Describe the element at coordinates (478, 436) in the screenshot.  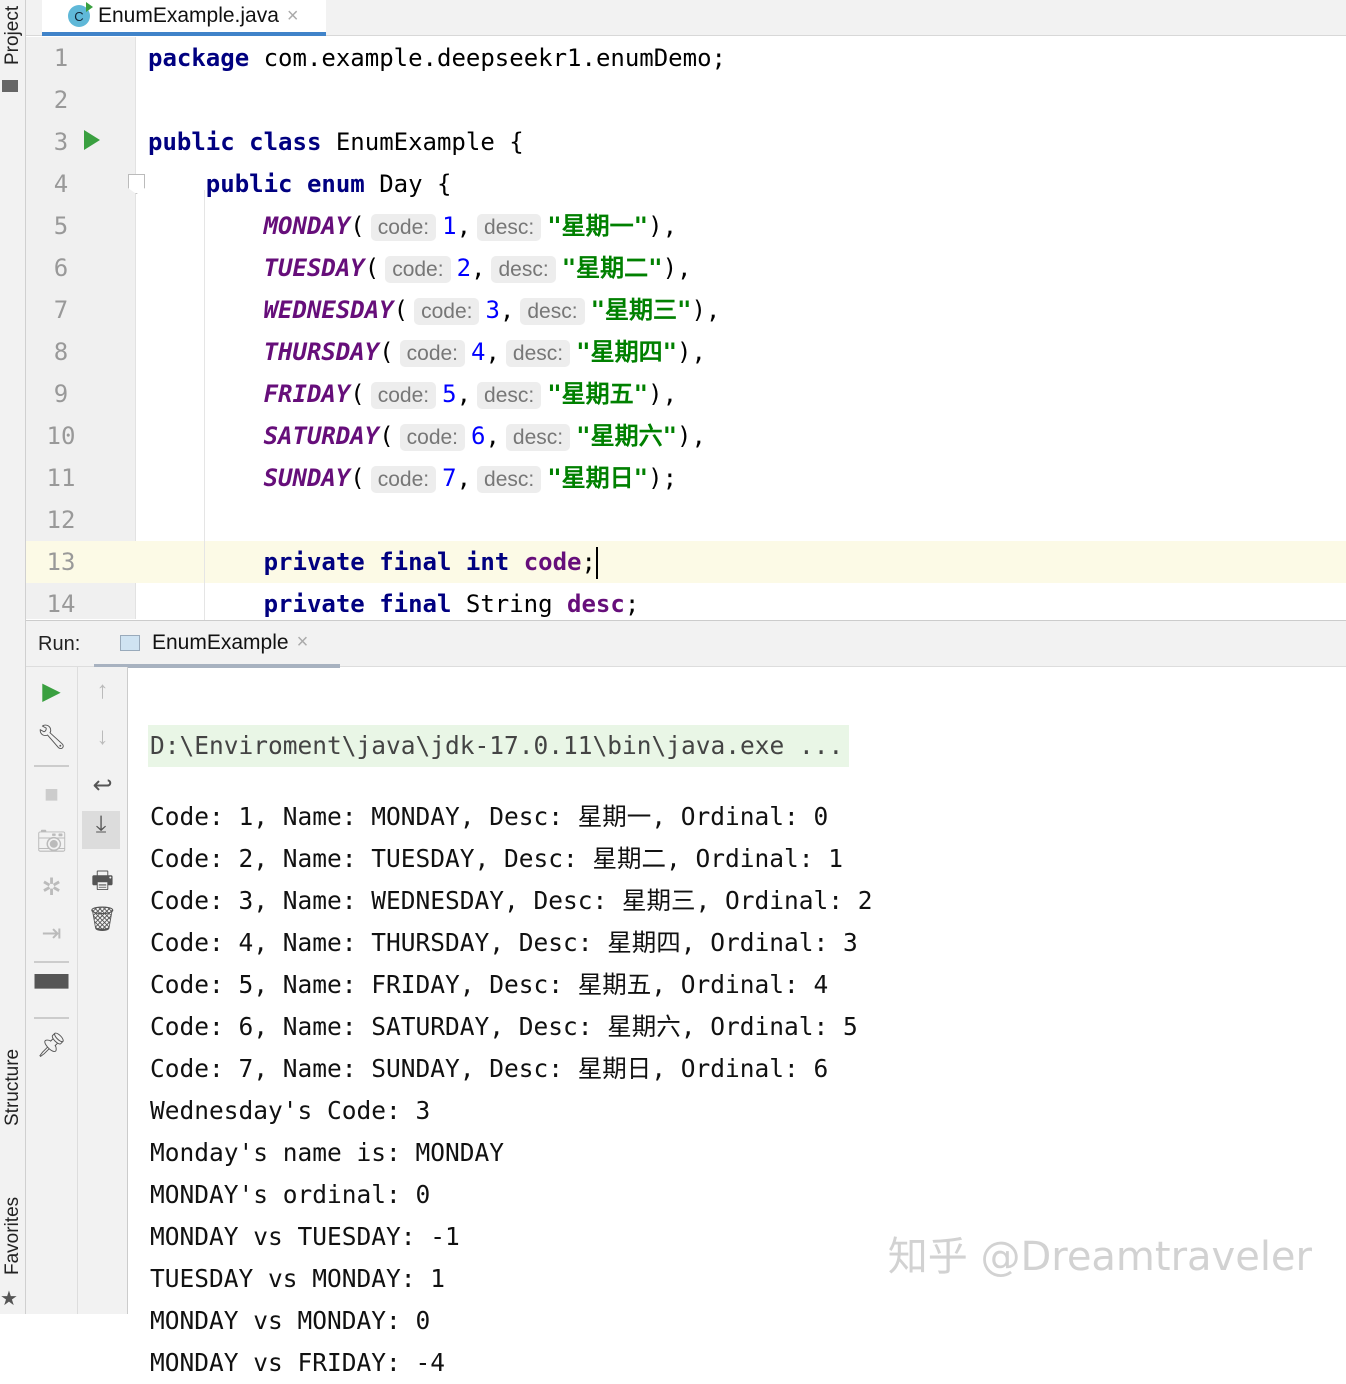
I see `code-token: 6` at that location.